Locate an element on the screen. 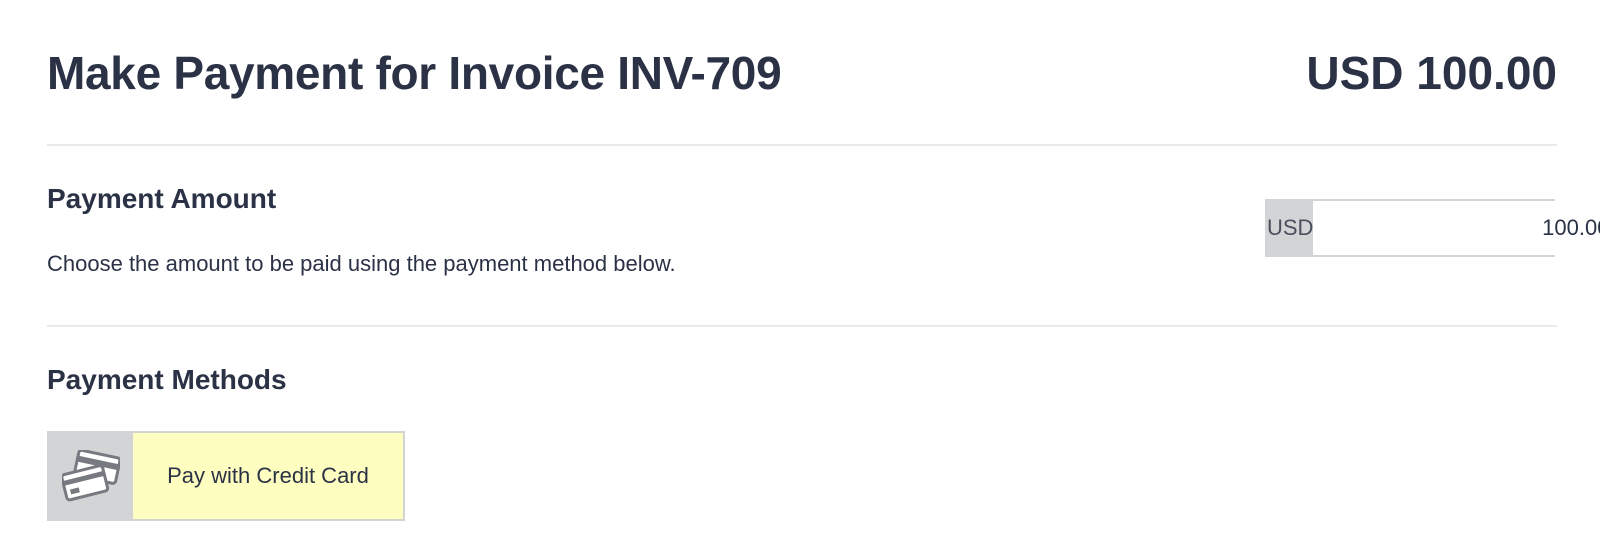 The image size is (1600, 552). page-title: Make Payment for Invoice INV-709 is located at coordinates (414, 73).